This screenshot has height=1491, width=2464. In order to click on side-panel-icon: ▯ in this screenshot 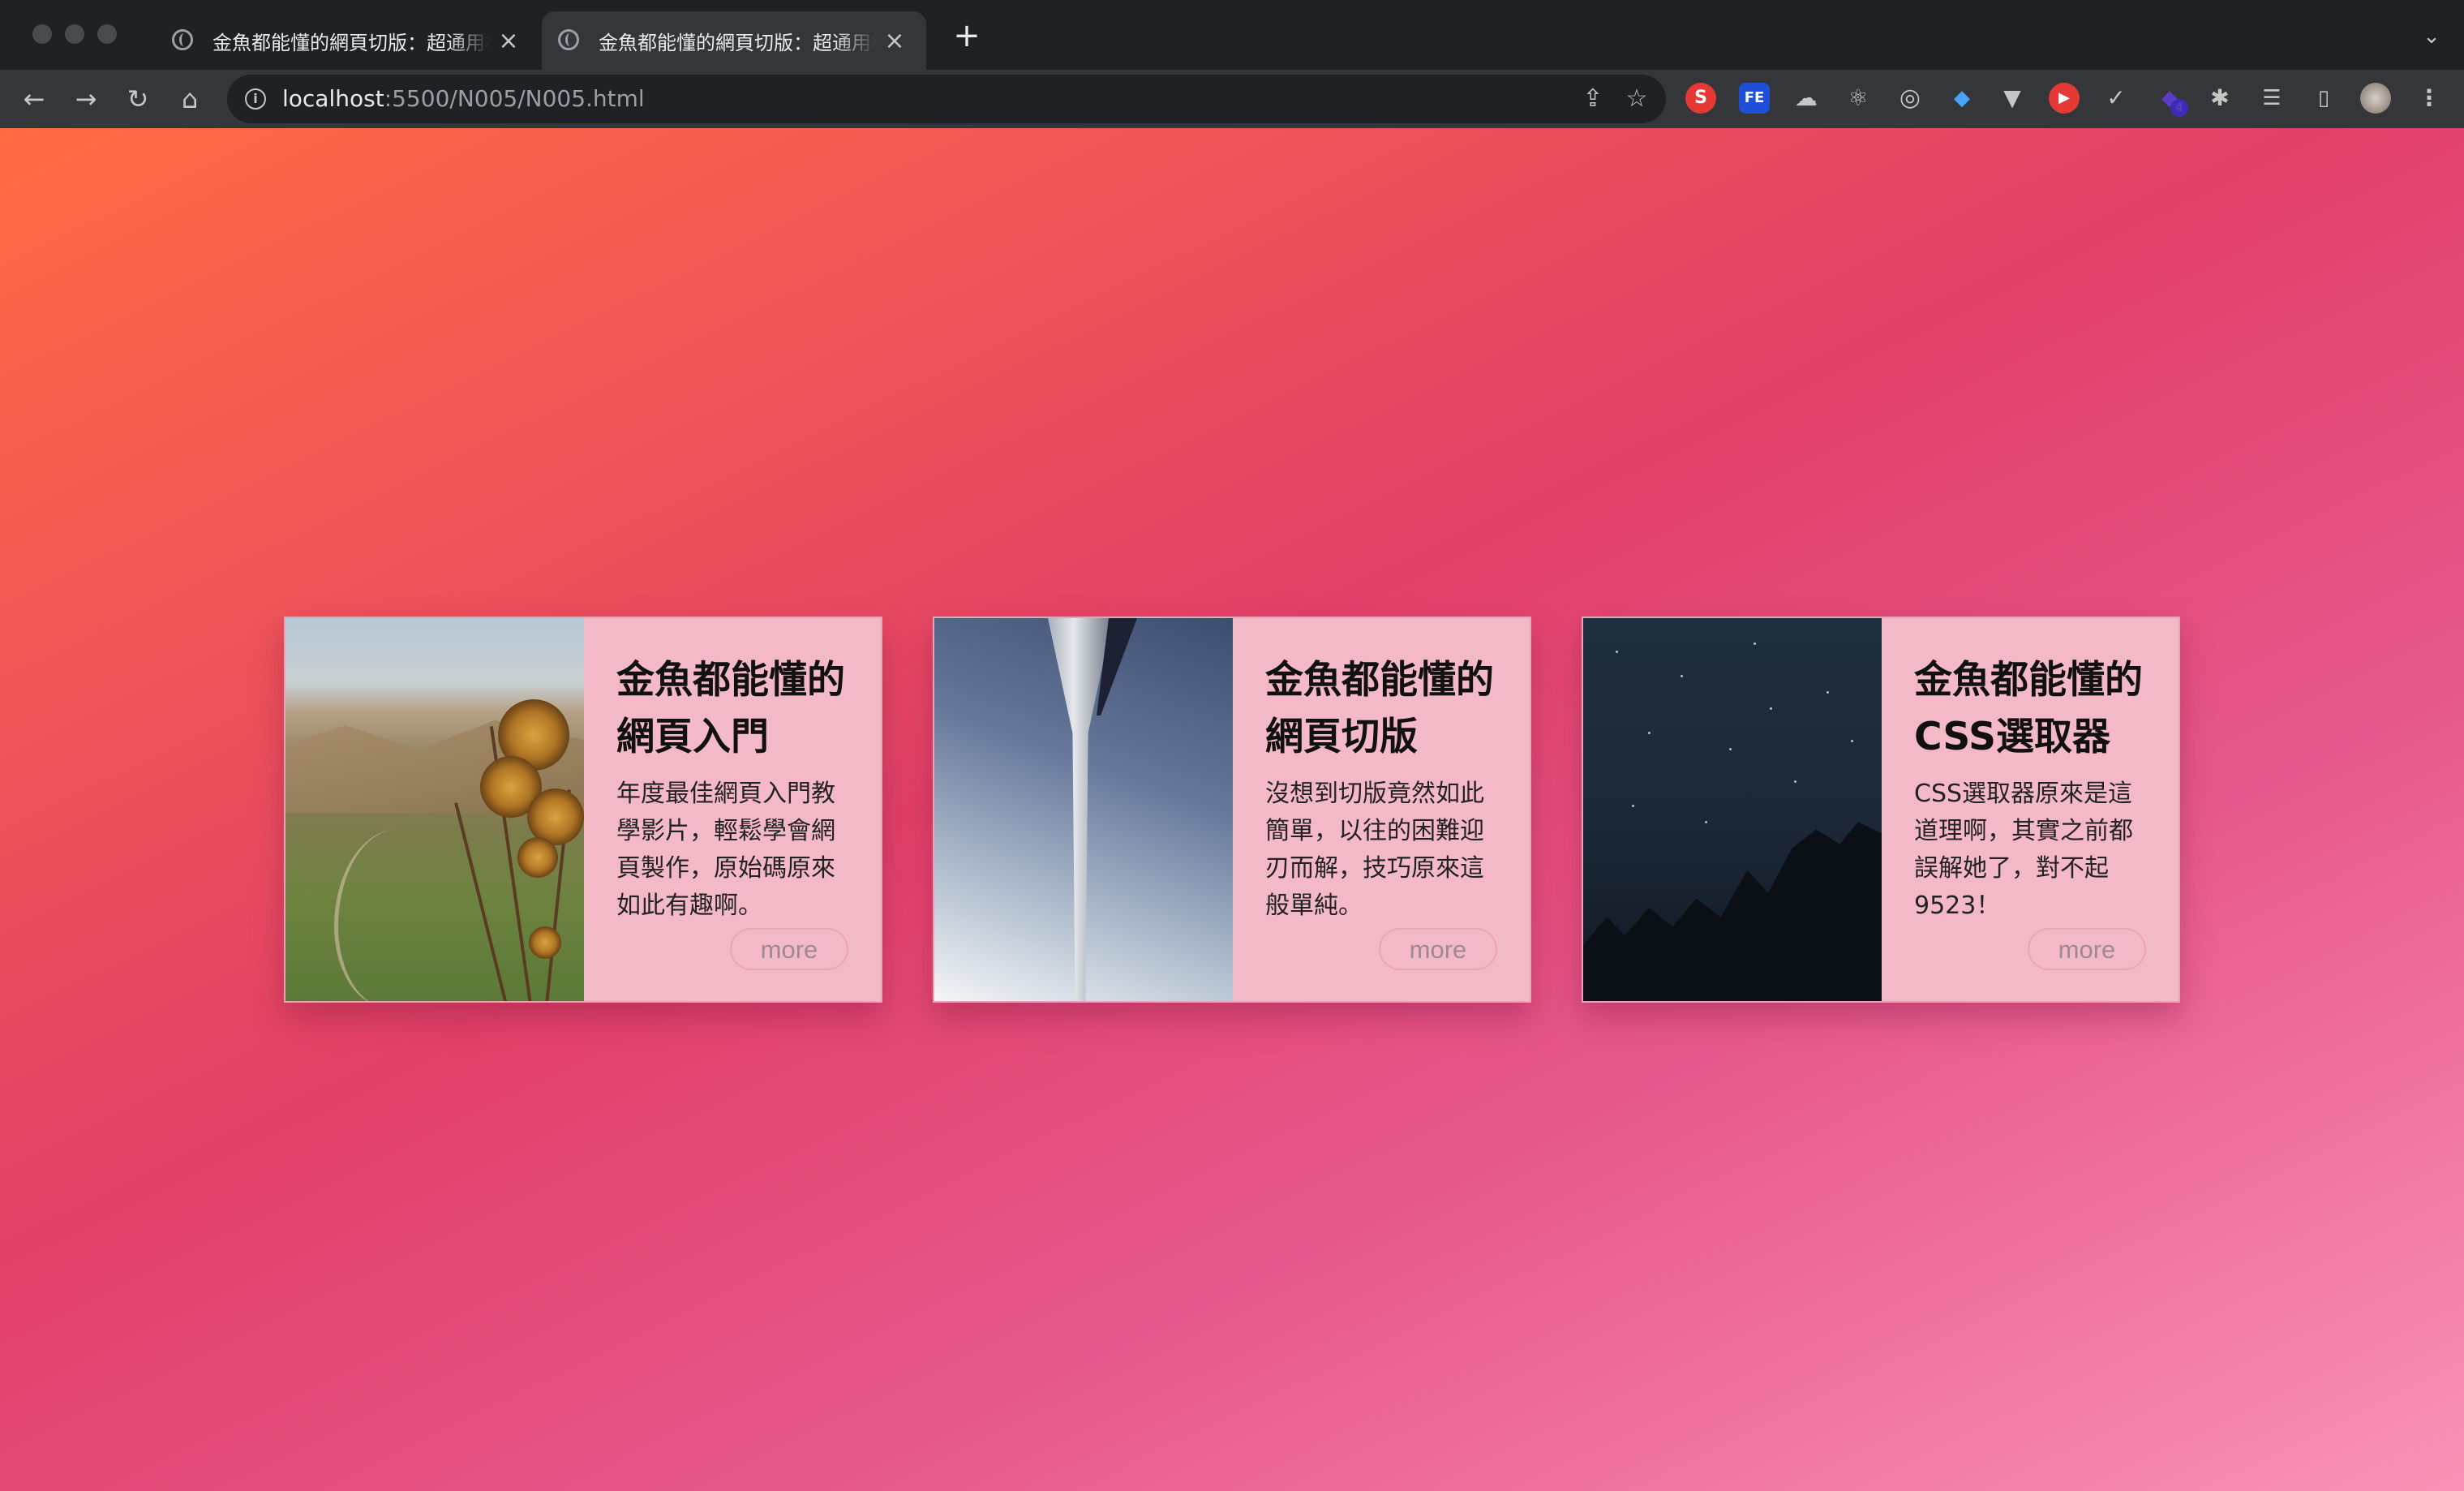, I will do `click(2323, 98)`.